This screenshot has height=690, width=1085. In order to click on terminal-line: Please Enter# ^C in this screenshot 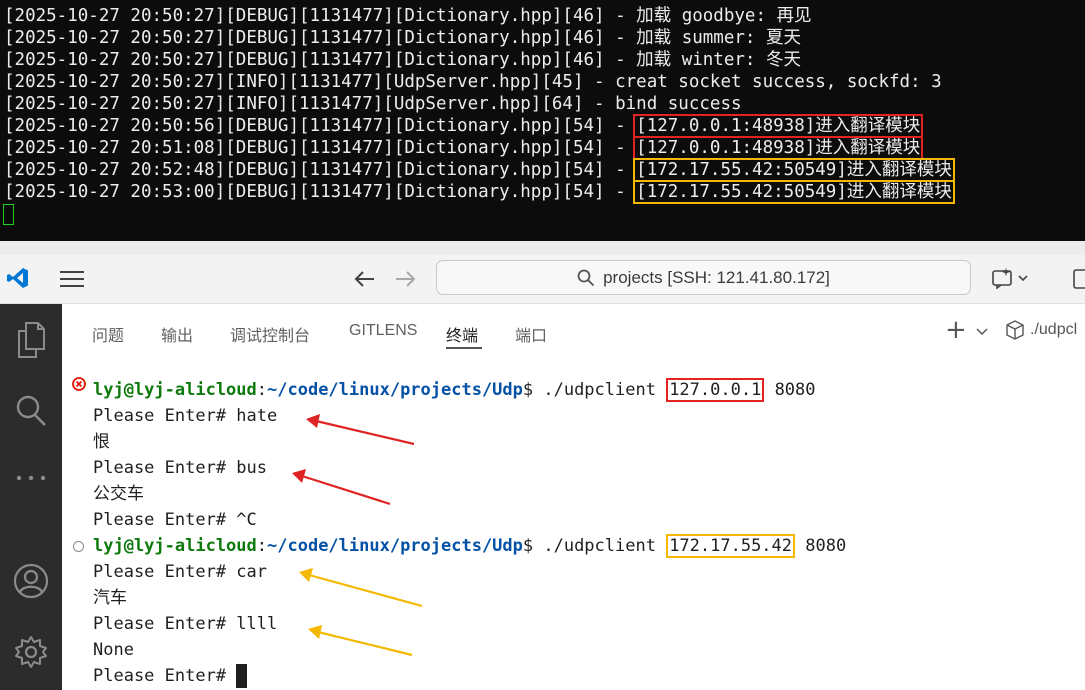, I will do `click(175, 520)`.